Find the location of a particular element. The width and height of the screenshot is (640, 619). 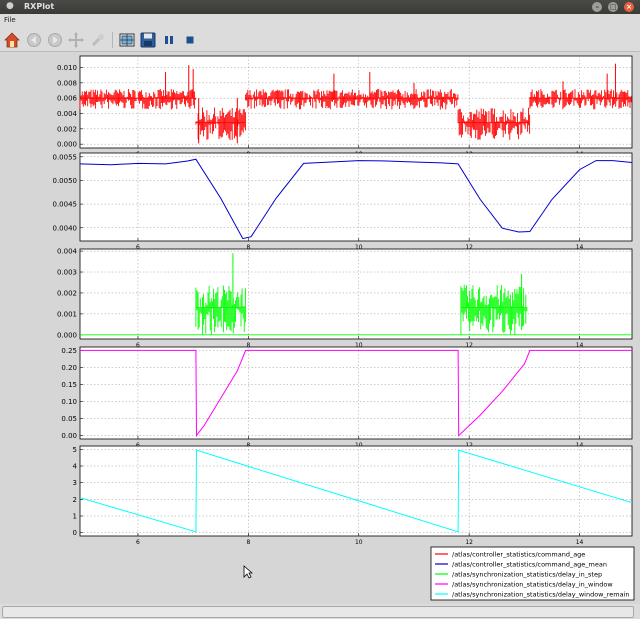

zoom-button is located at coordinates (98, 40).